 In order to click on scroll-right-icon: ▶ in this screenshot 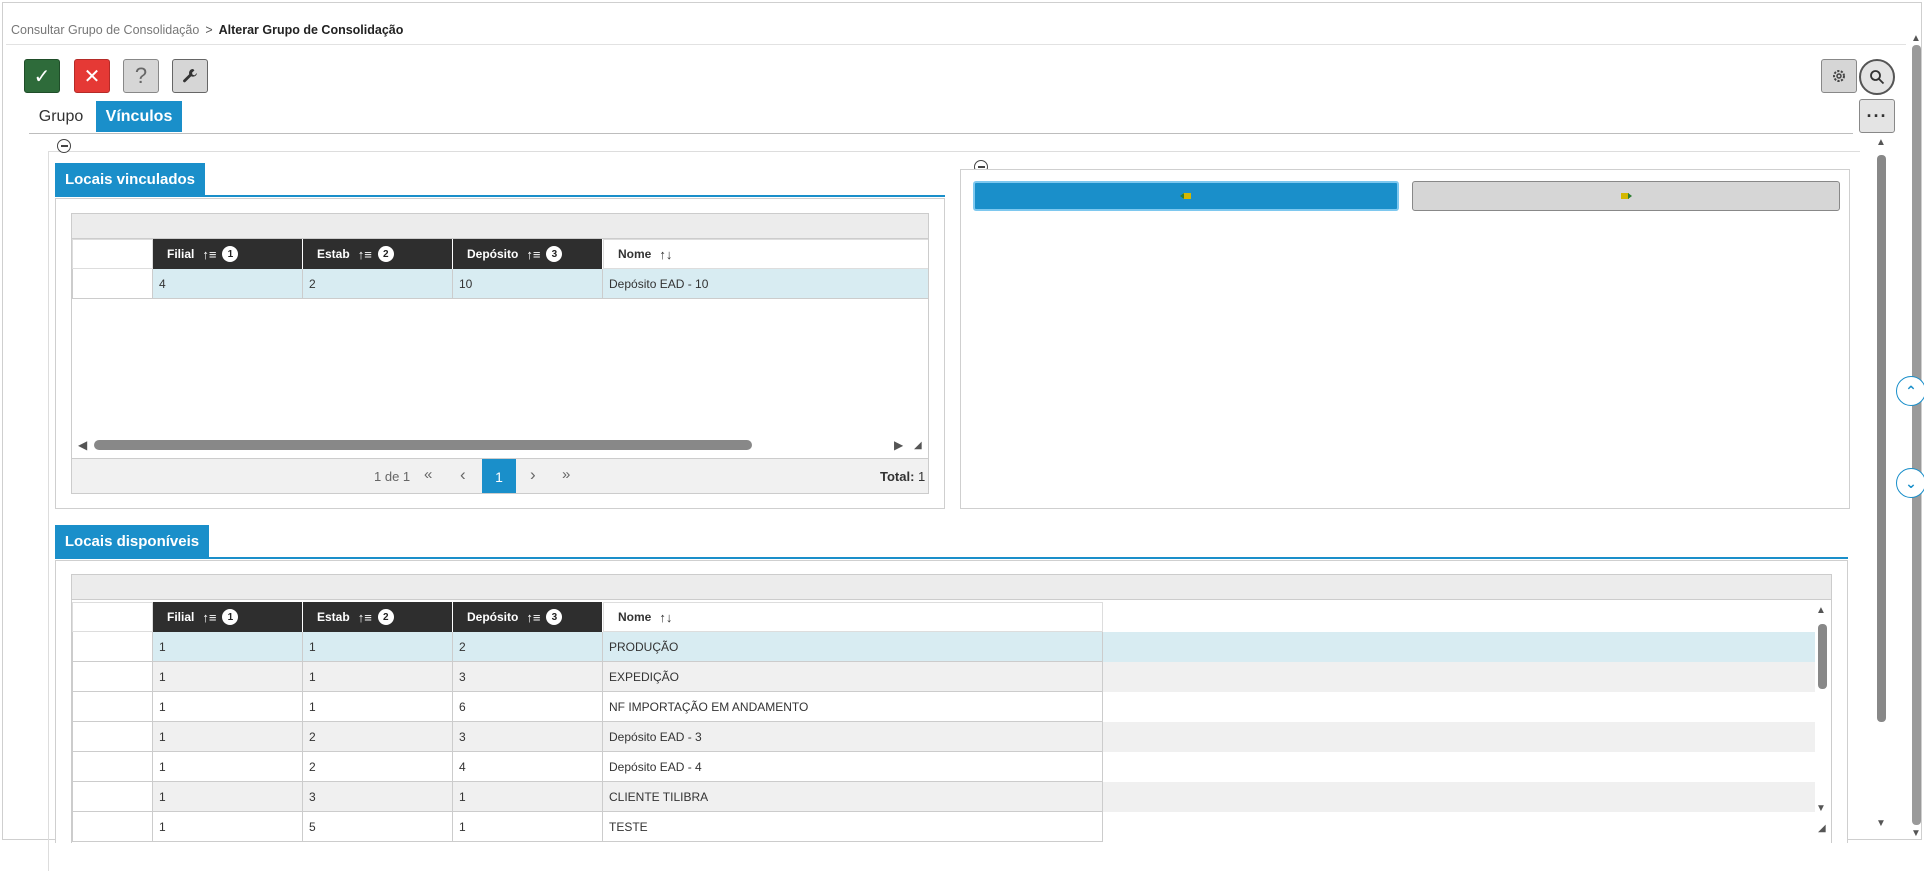, I will do `click(898, 445)`.